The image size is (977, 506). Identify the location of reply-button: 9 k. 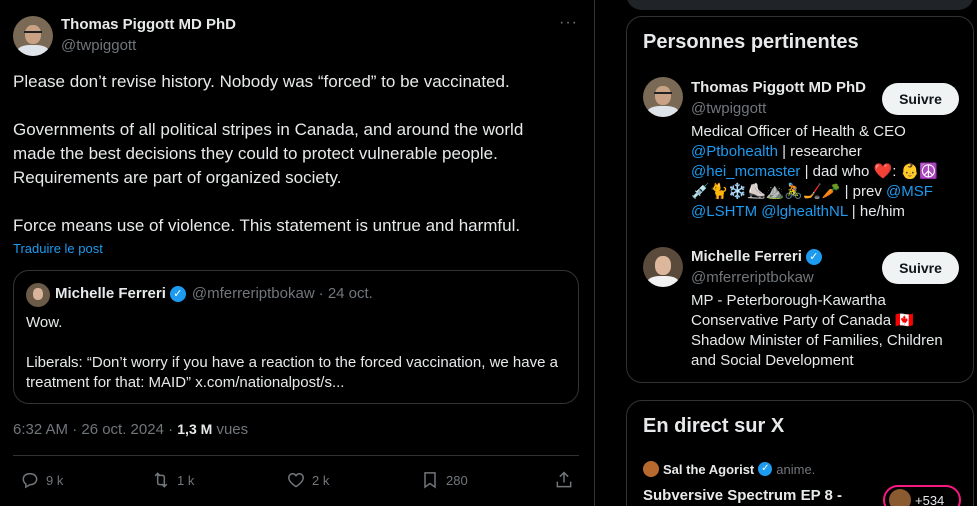
(41, 480).